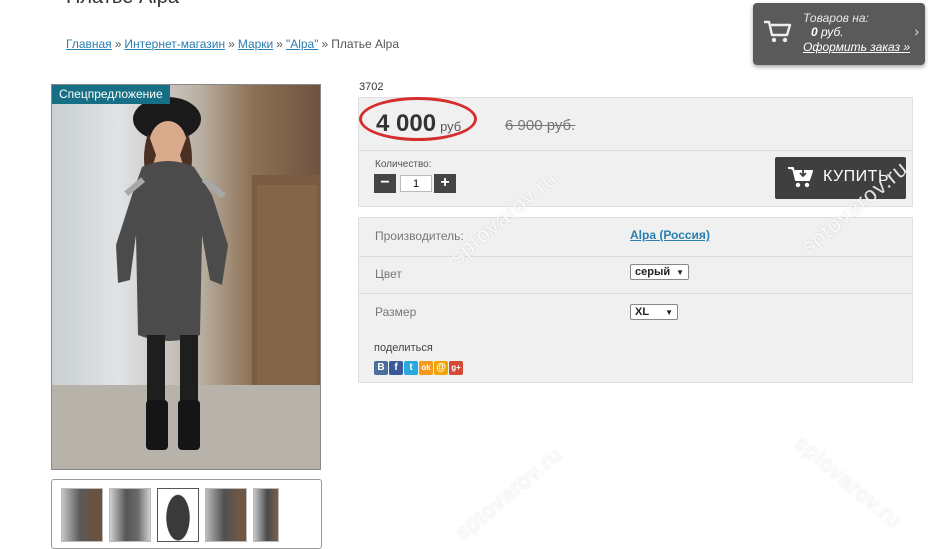  What do you see at coordinates (111, 94) in the screenshot?
I see `special-offer-badge: Спецпредложение` at bounding box center [111, 94].